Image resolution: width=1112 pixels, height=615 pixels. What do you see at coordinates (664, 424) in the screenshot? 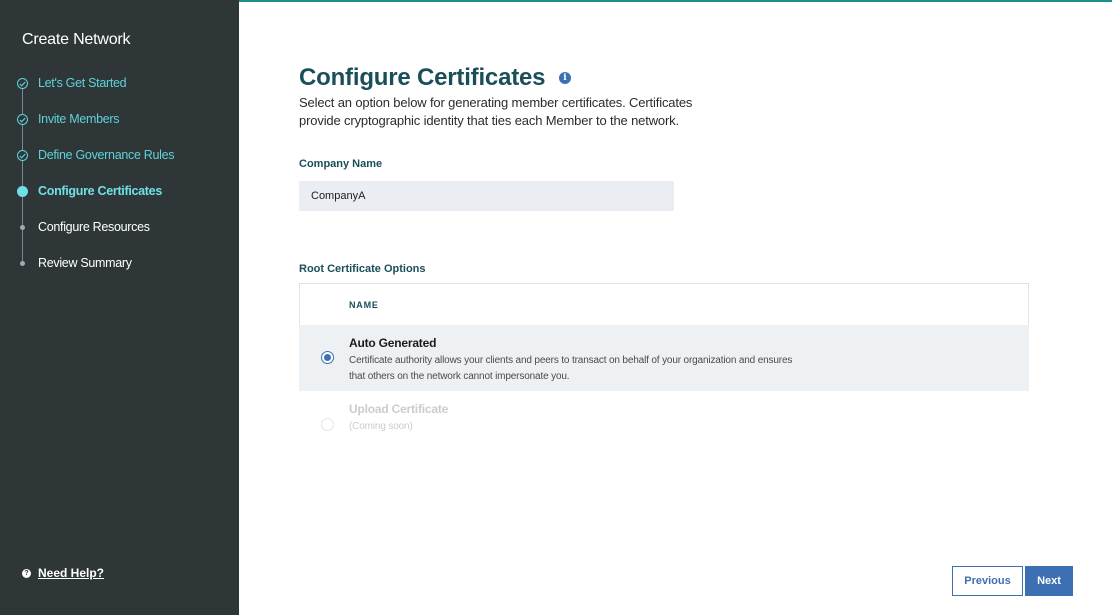
I see `option-upload-certificate: Upload Certificate (Coming soon)` at bounding box center [664, 424].